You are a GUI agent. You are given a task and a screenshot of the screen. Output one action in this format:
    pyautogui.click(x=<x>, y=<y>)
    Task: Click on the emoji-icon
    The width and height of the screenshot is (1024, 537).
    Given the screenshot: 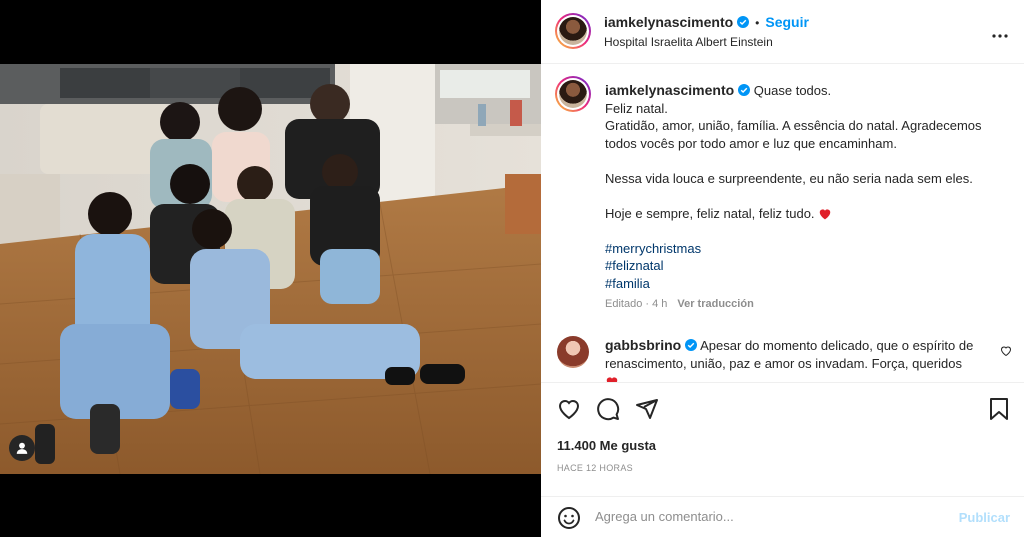 What is the action you would take?
    pyautogui.click(x=569, y=518)
    